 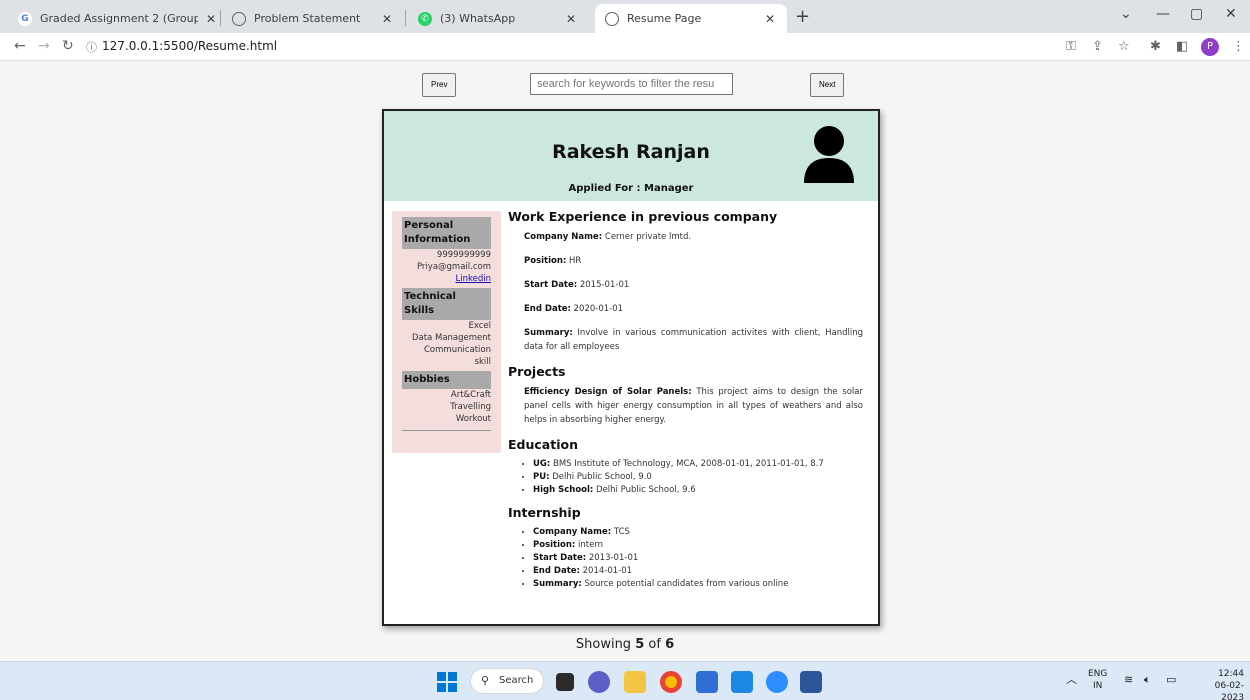 What do you see at coordinates (25, 18) in the screenshot?
I see `google-icon: G` at bounding box center [25, 18].